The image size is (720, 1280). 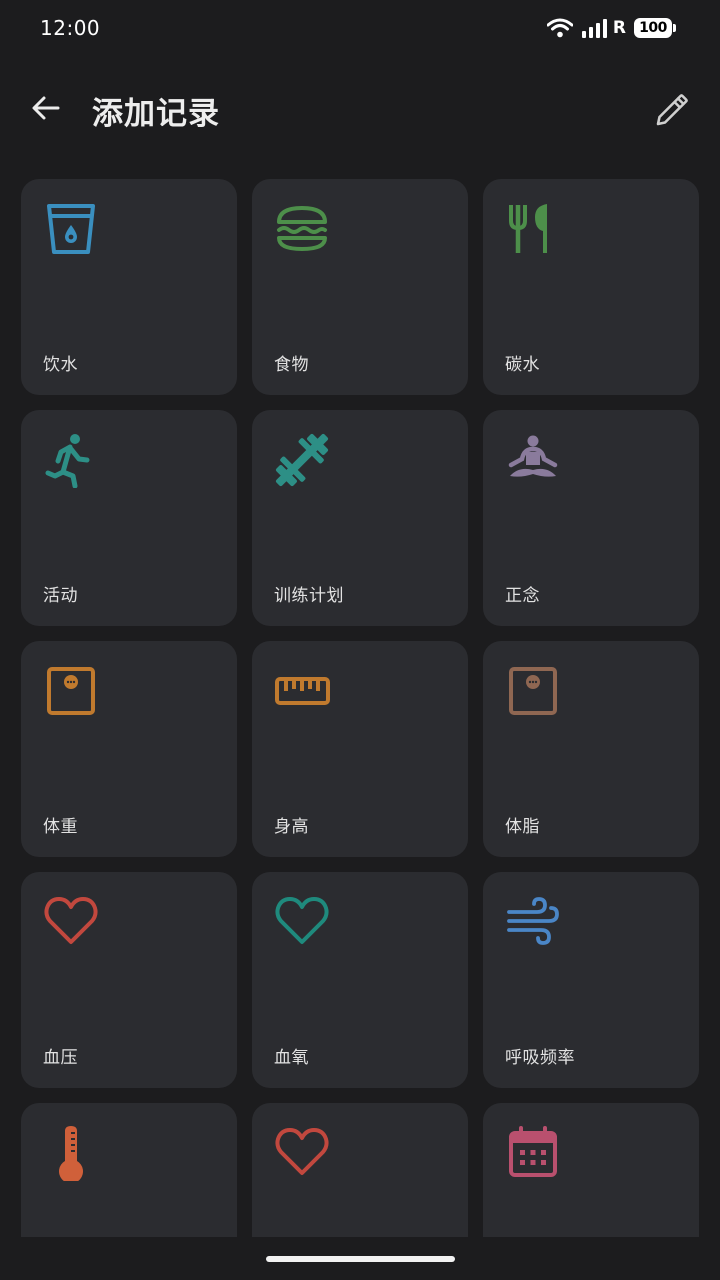 What do you see at coordinates (302, 460) in the screenshot?
I see `dumbbell-icon` at bounding box center [302, 460].